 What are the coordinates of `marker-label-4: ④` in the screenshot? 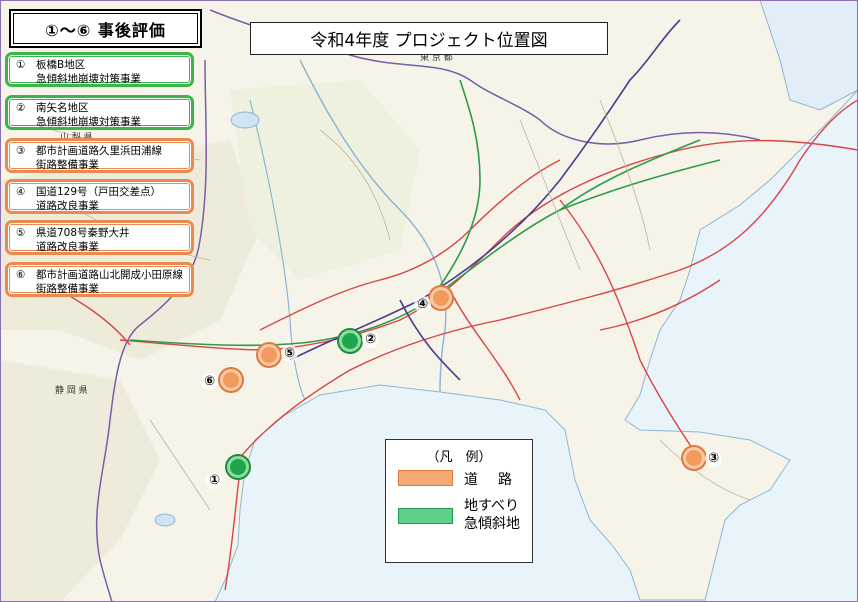 It's located at (422, 304).